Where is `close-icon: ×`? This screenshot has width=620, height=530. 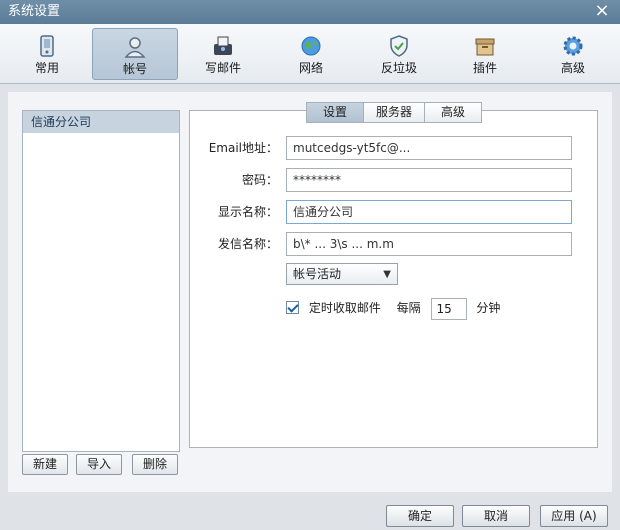 close-icon: × is located at coordinates (602, 11).